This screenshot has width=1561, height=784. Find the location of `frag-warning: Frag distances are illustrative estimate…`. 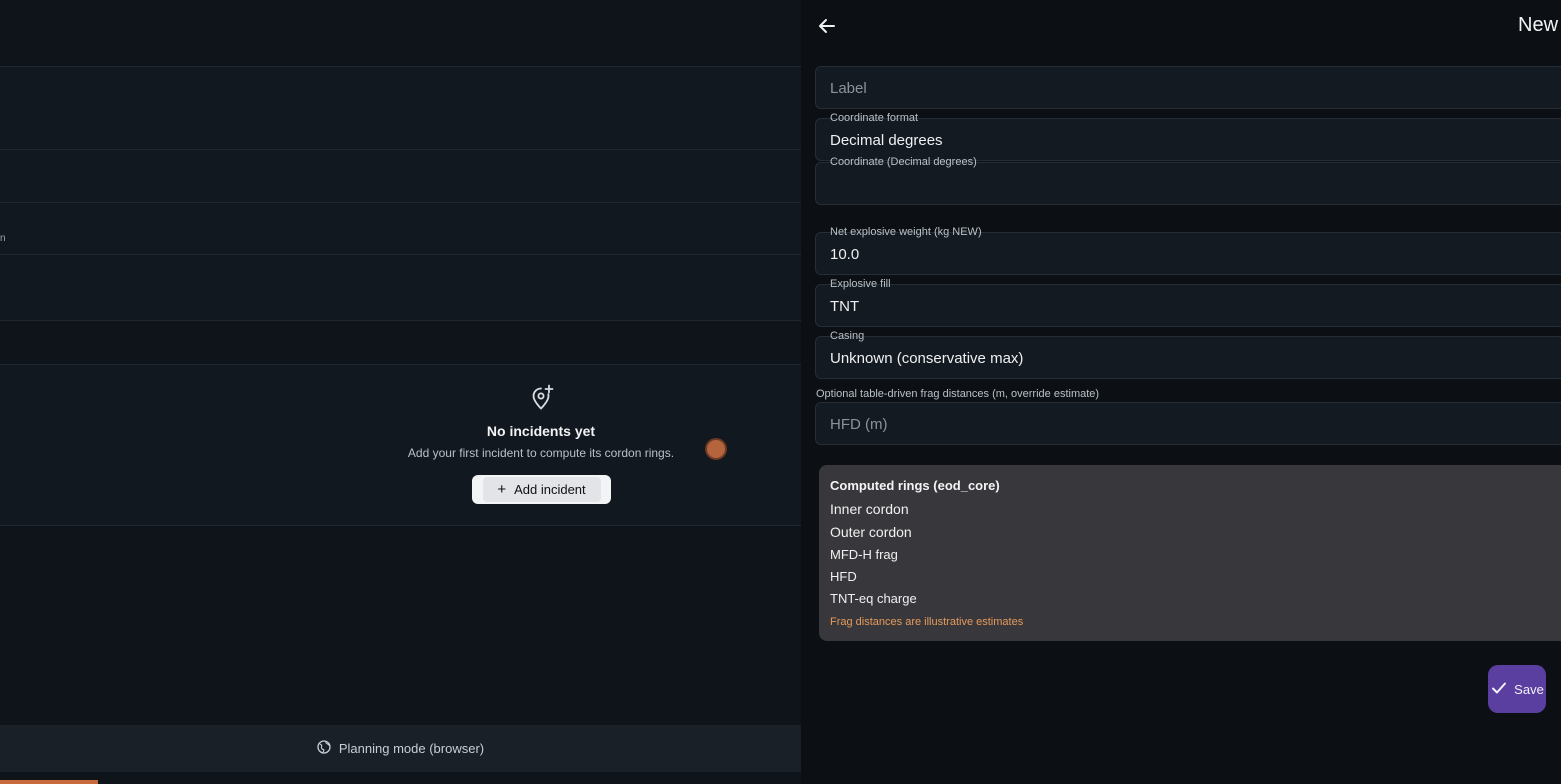

frag-warning: Frag distances are illustrative estimate… is located at coordinates (927, 622).